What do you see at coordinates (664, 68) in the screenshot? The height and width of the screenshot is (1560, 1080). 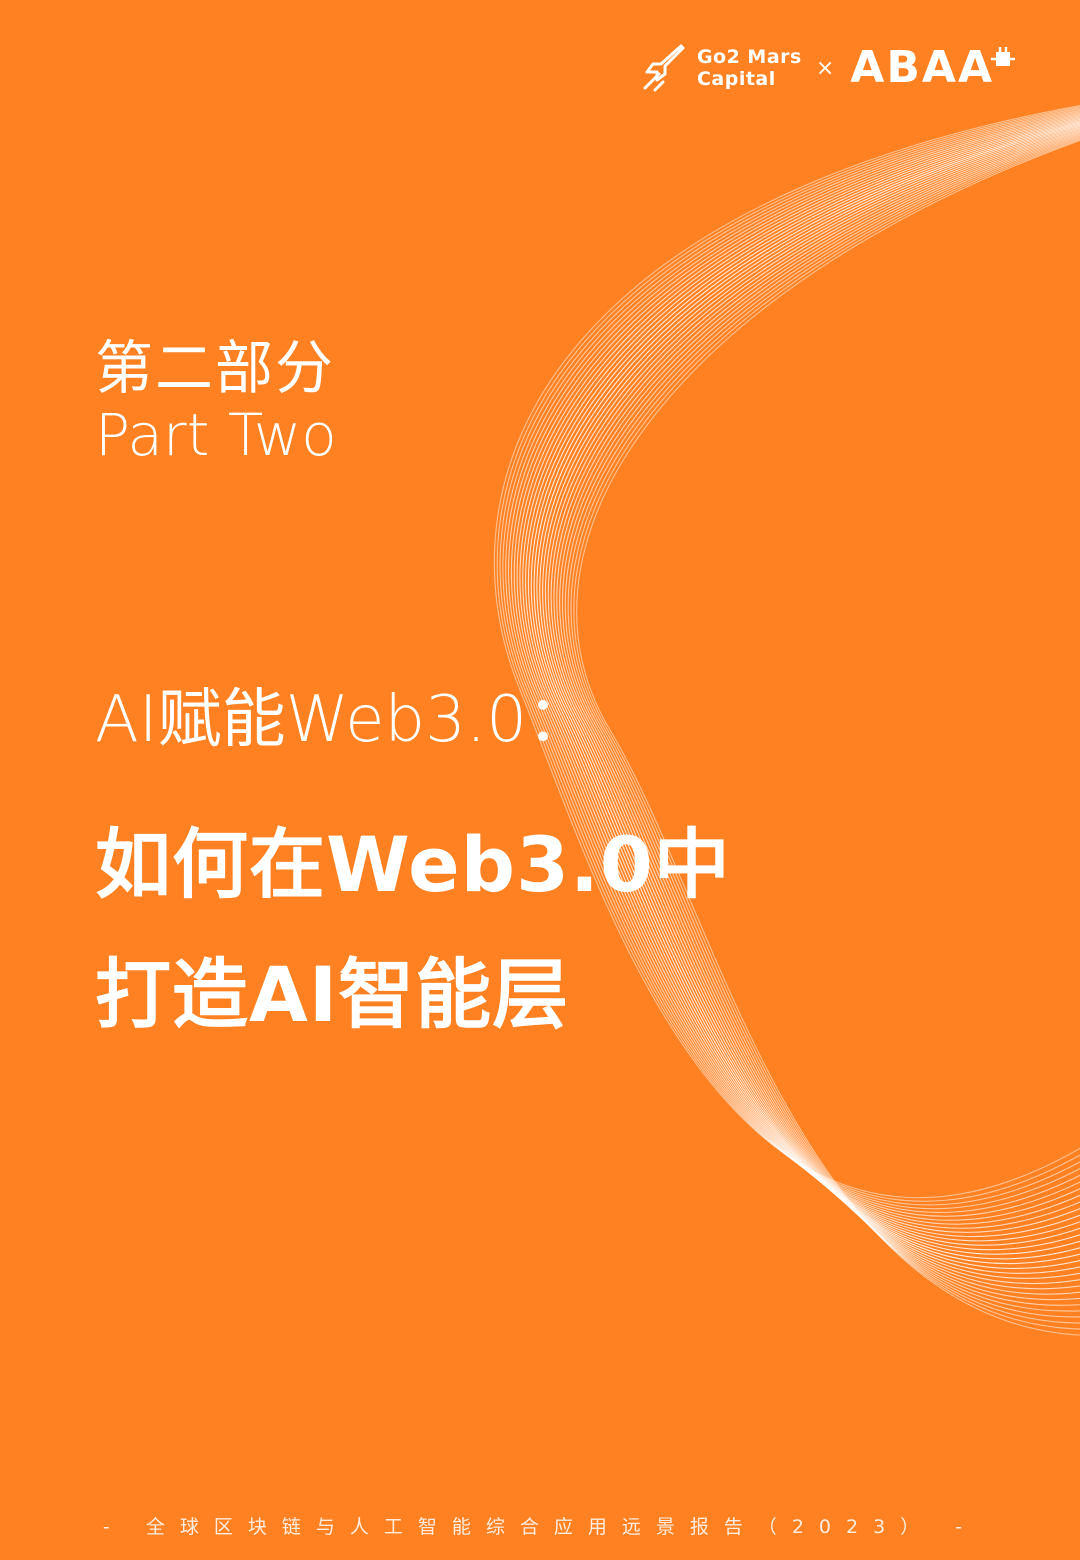 I see `rocket-icon` at bounding box center [664, 68].